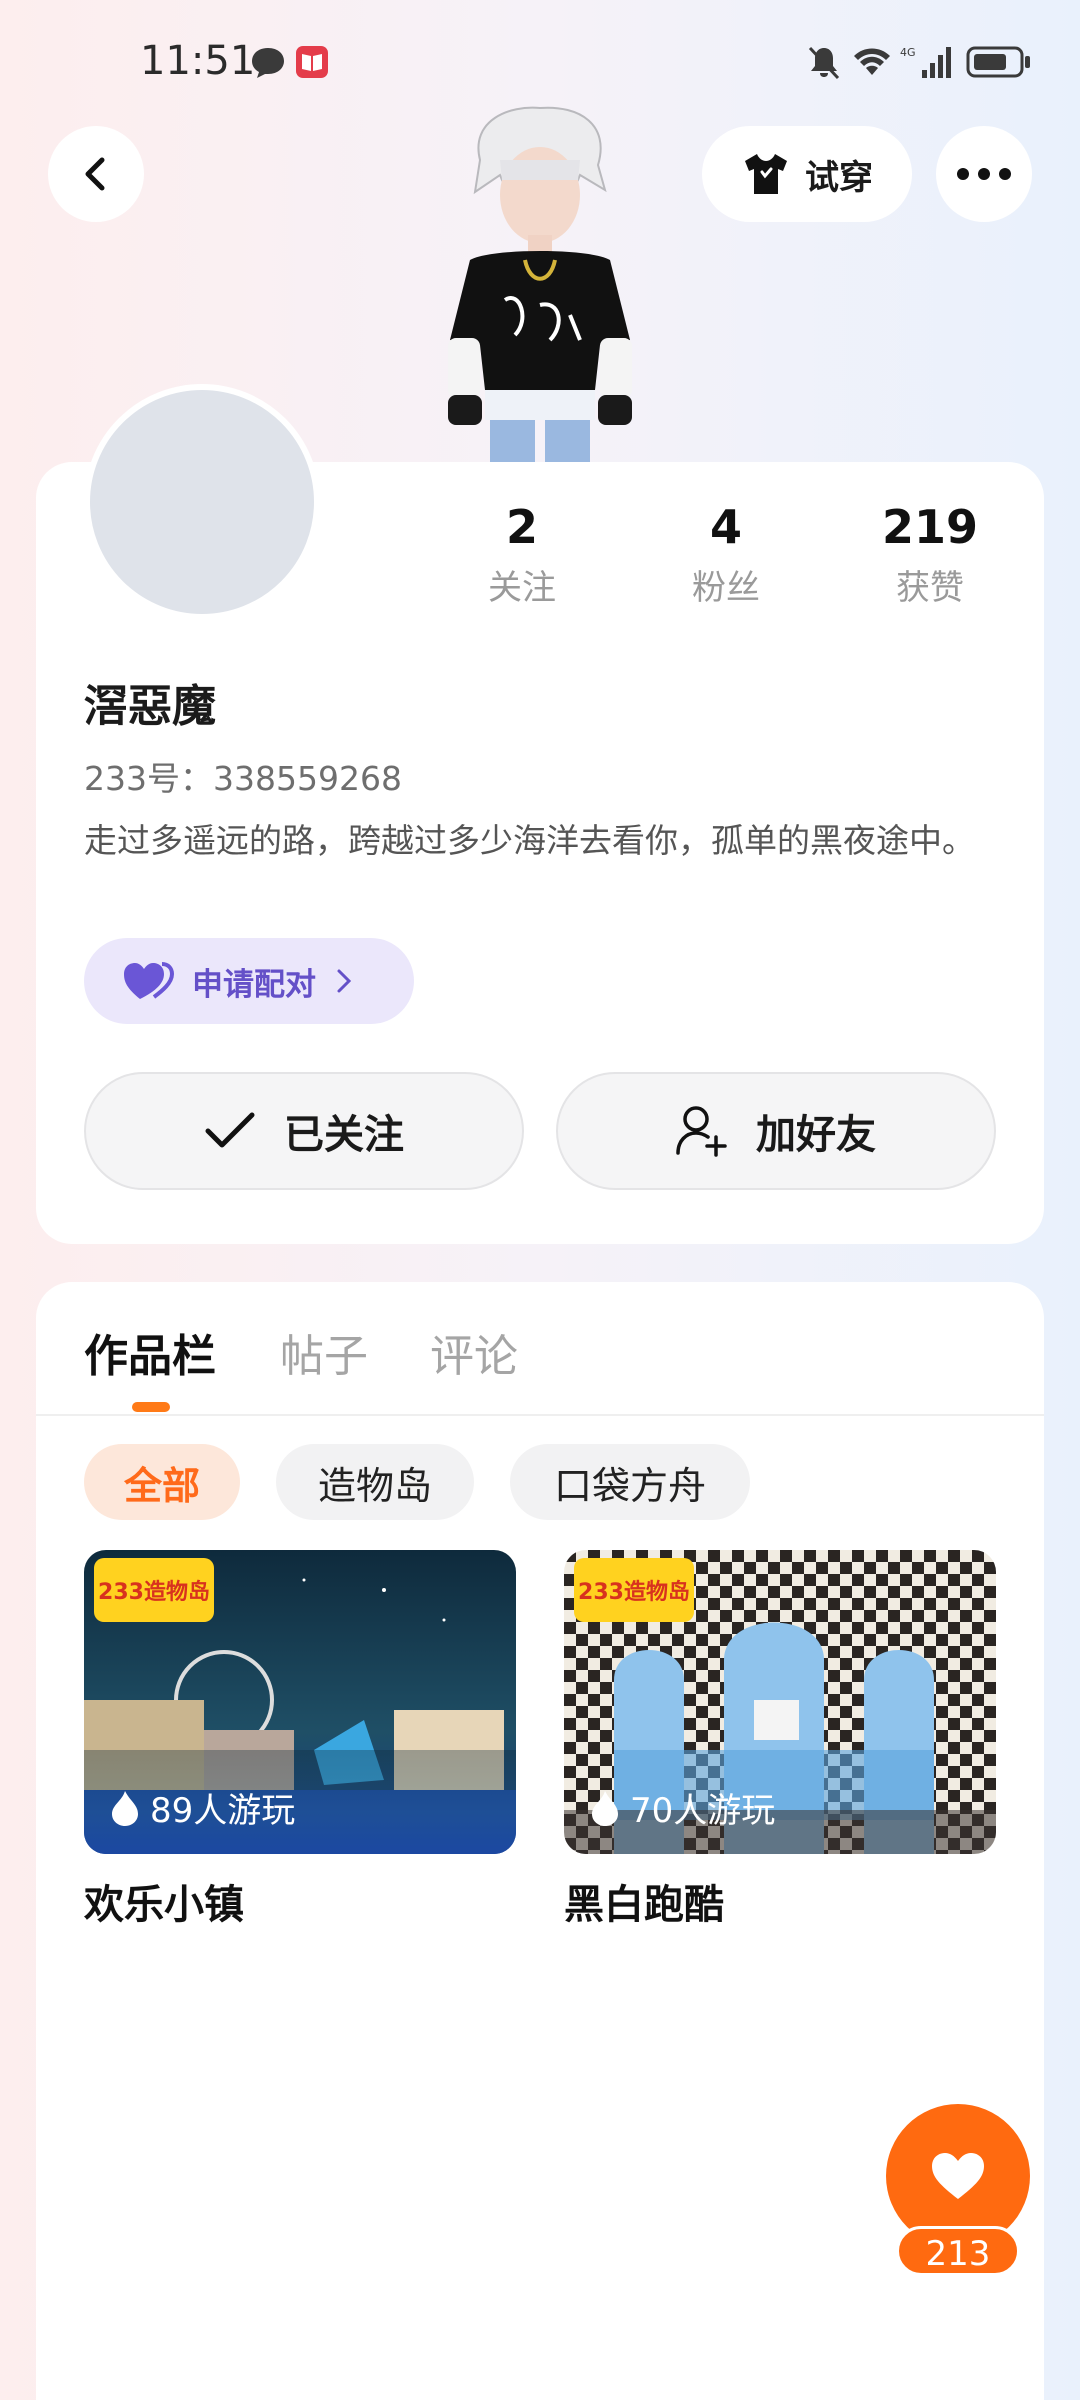 This screenshot has height=2400, width=1080. Describe the element at coordinates (312, 62) in the screenshot. I see `book-app-icon` at that location.